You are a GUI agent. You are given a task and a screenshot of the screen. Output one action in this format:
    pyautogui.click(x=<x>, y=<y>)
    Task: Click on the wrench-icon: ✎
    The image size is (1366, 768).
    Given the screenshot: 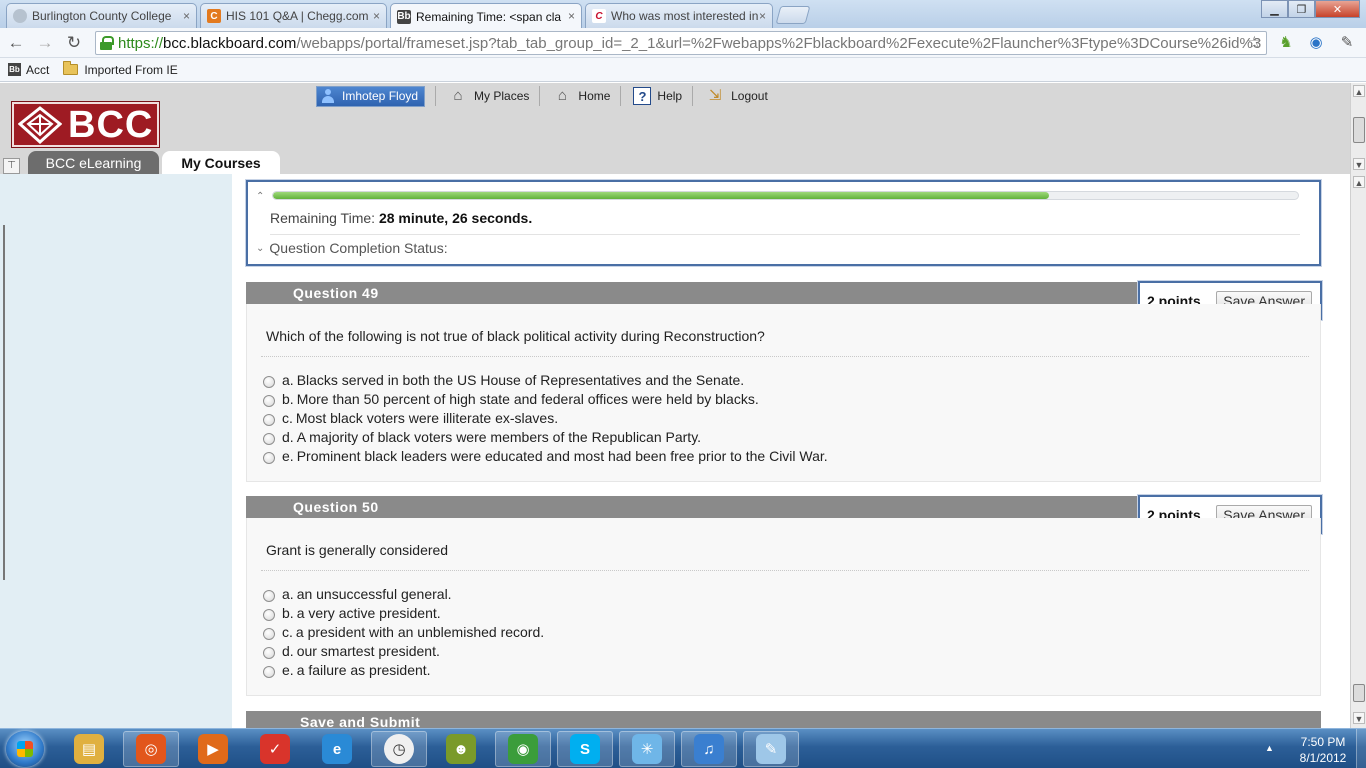 What is the action you would take?
    pyautogui.click(x=1347, y=43)
    